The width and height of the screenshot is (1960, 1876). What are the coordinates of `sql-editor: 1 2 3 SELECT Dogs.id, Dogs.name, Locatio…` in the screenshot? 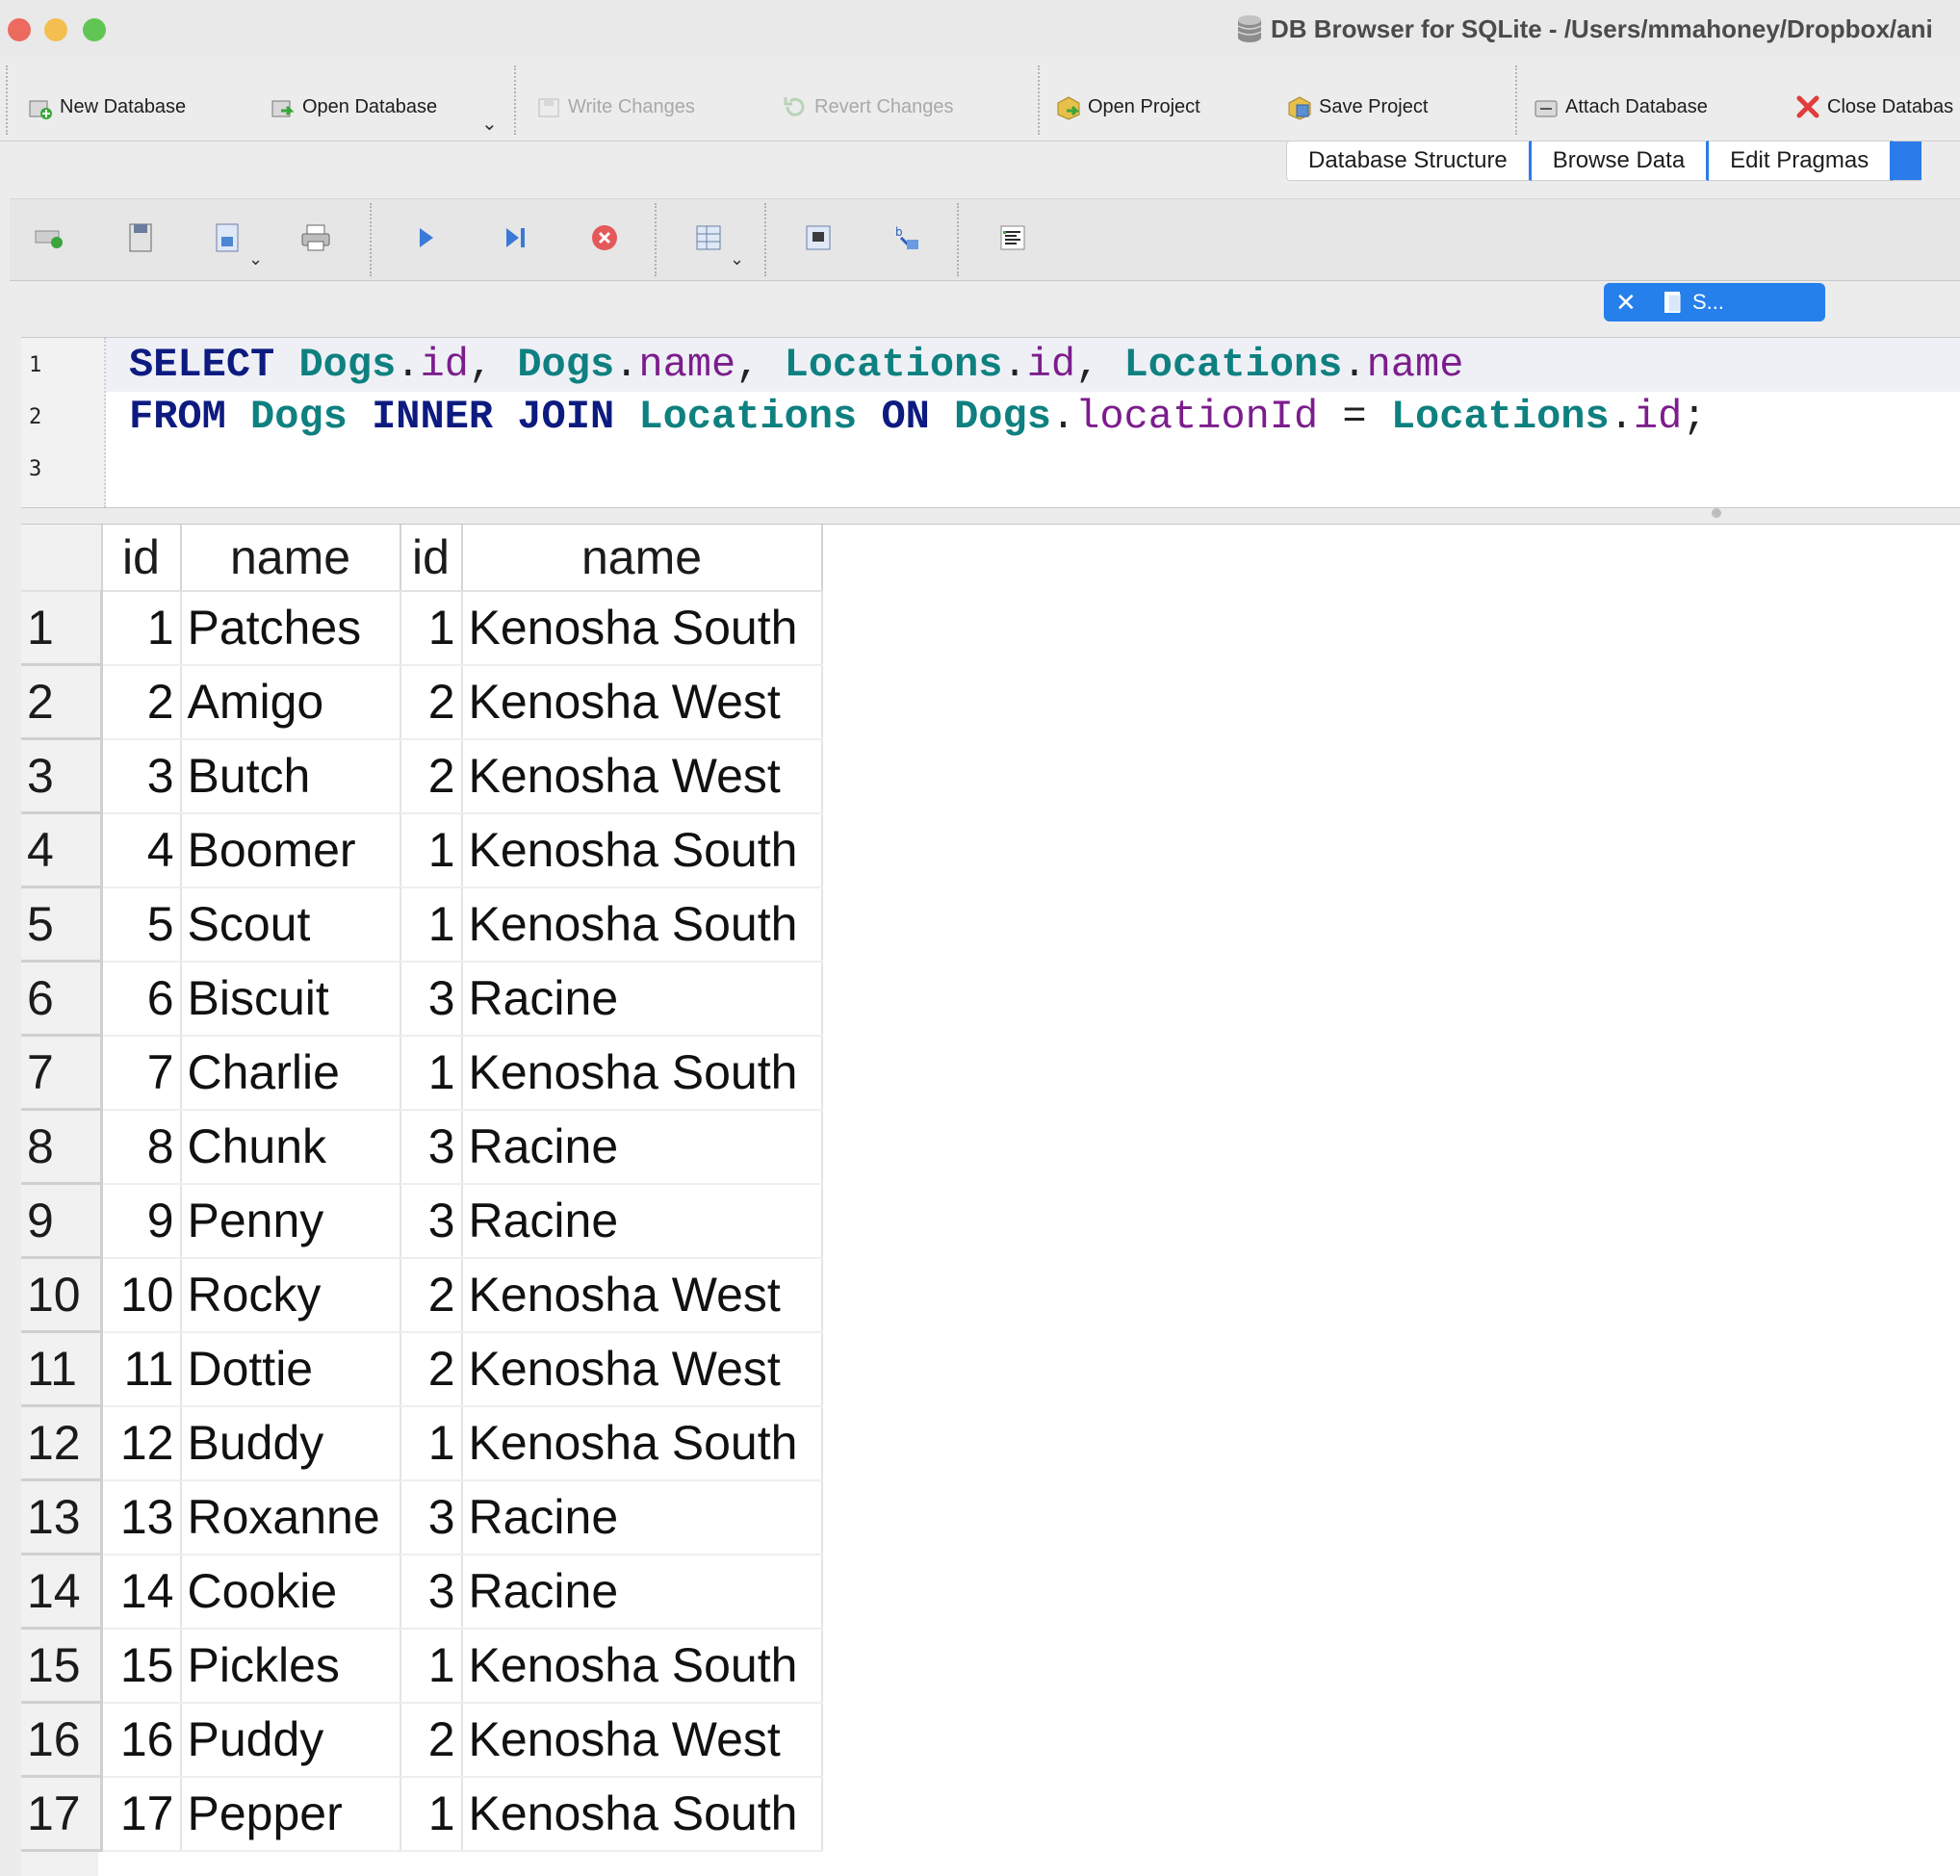 It's located at (990, 422).